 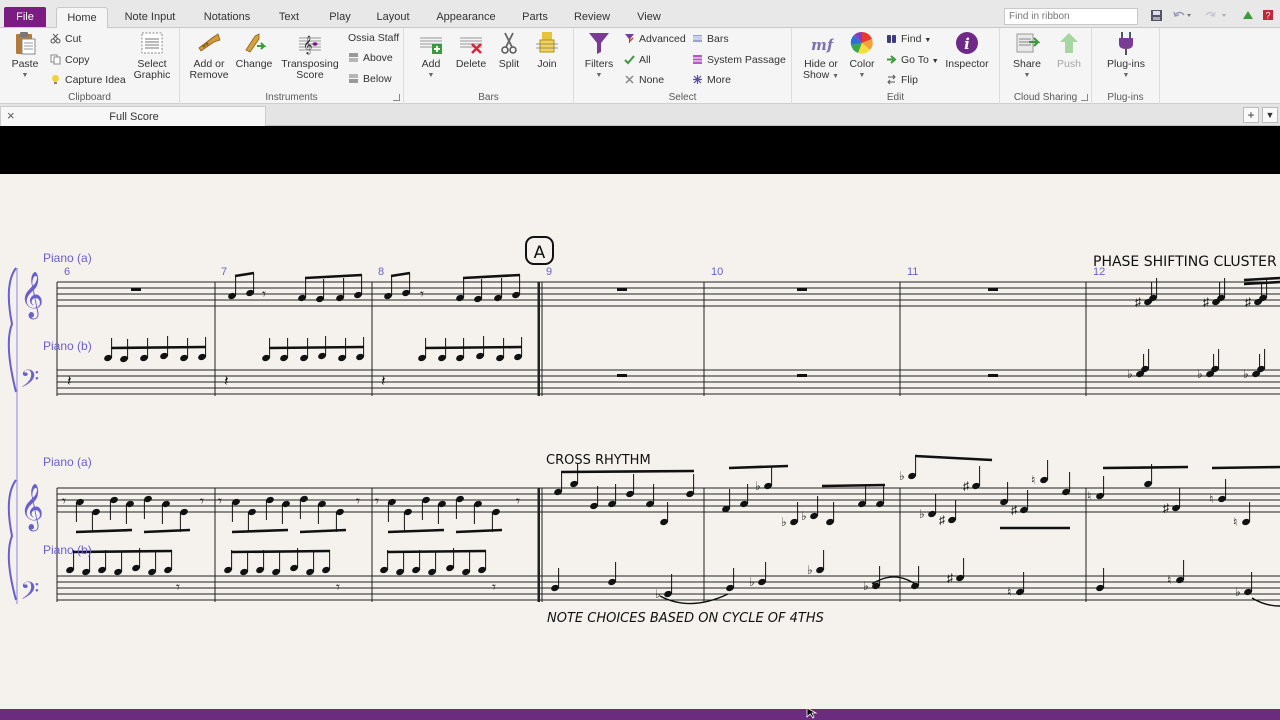 I want to click on cloud-sharing-group-label: Cloud Sharing, so click(x=1045, y=97).